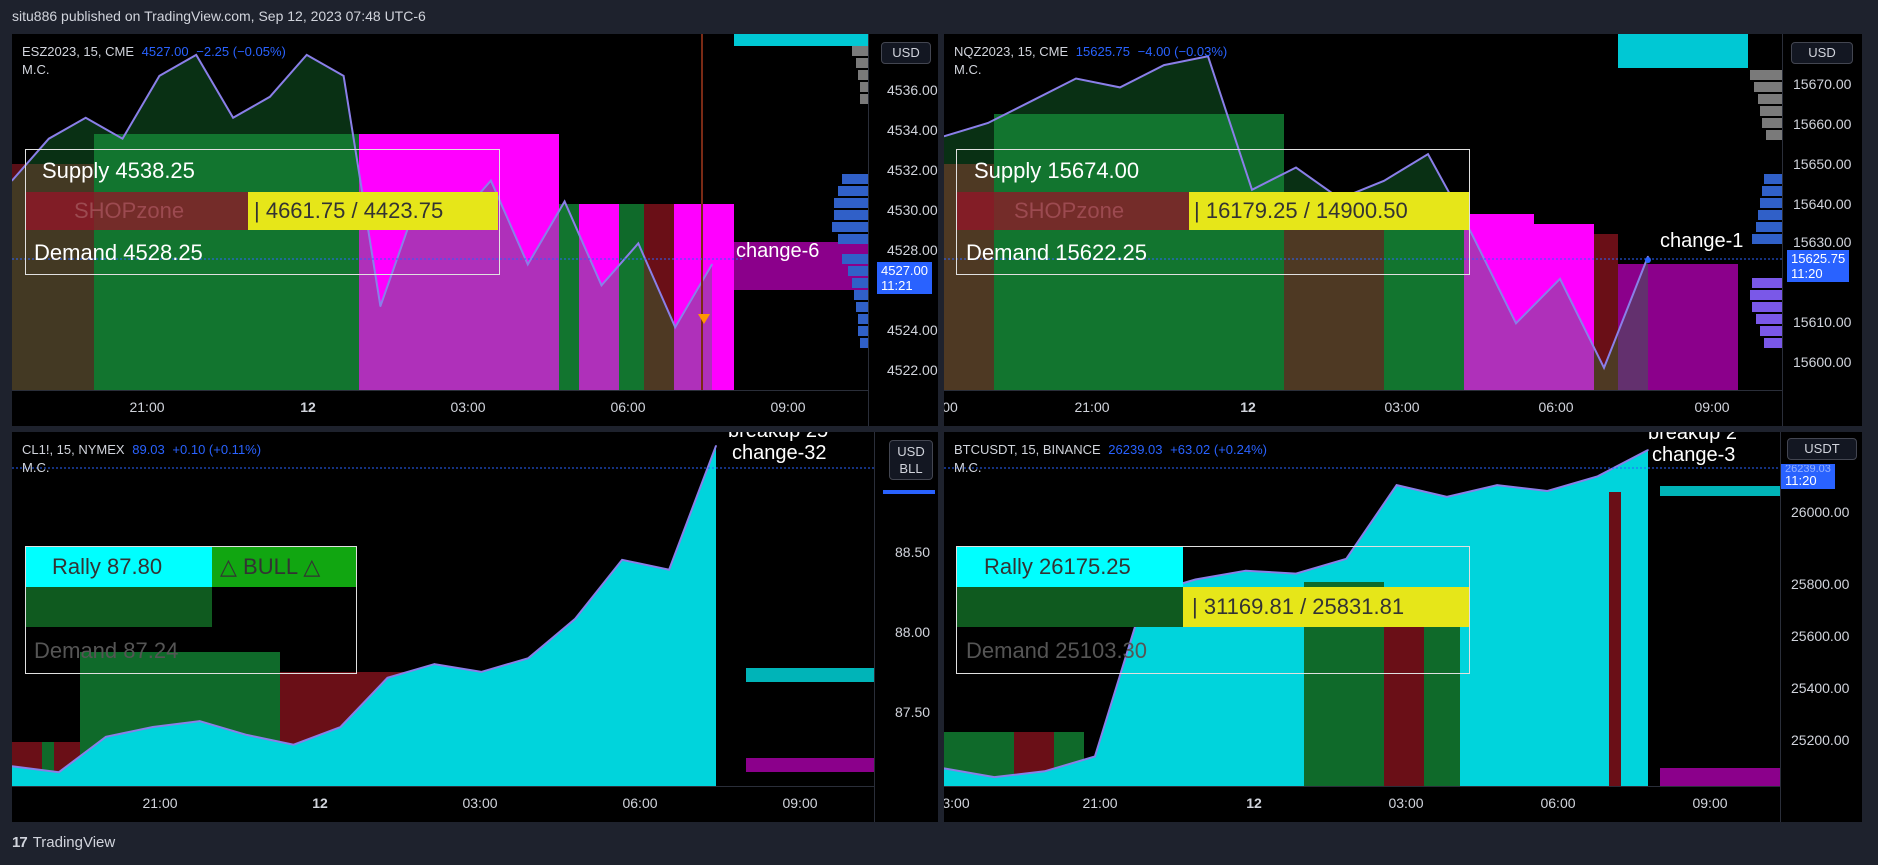 This screenshot has height=865, width=1878. I want to click on demand-label: Demand 4528.25, so click(118, 252).